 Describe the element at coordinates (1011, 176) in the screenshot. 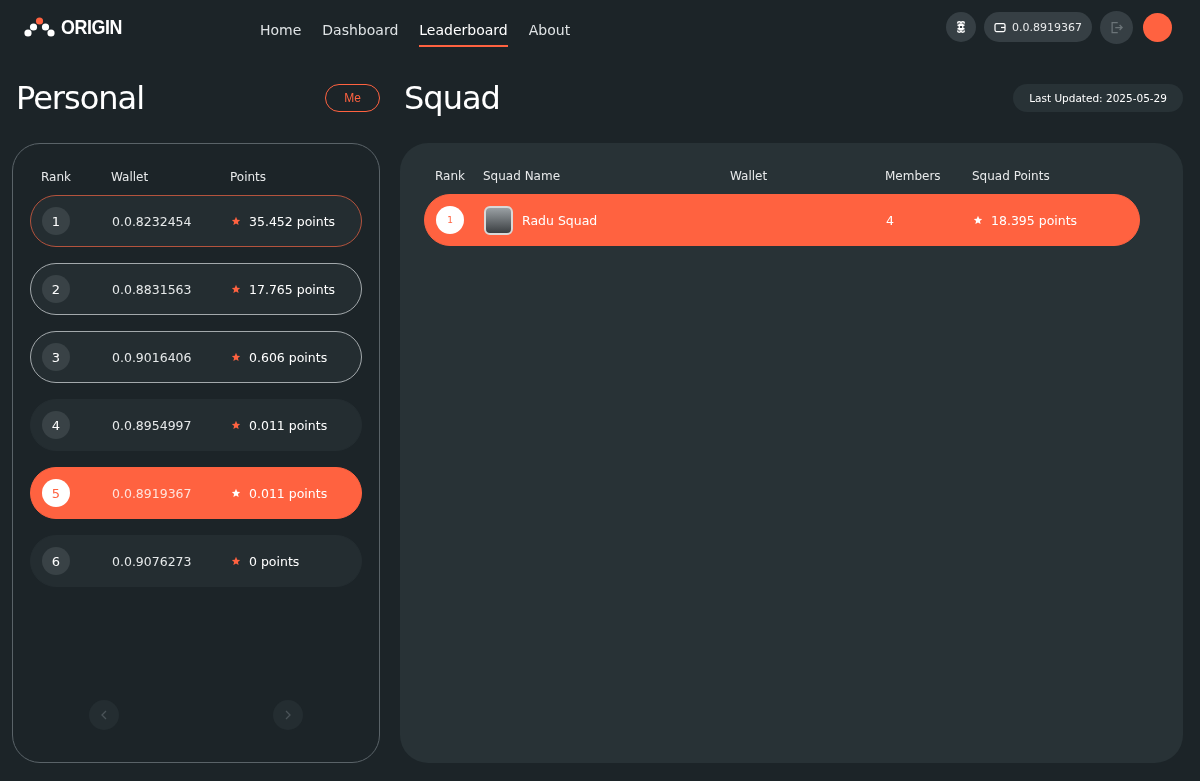

I see `column-header: Squad Points` at that location.